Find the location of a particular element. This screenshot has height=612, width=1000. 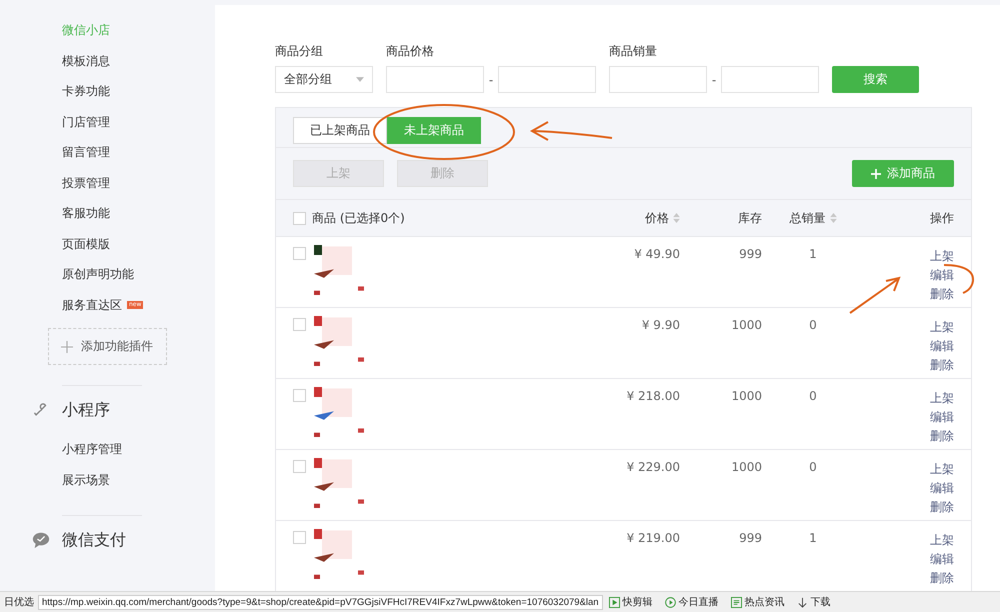

status-item: 快剪辑 is located at coordinates (630, 602).